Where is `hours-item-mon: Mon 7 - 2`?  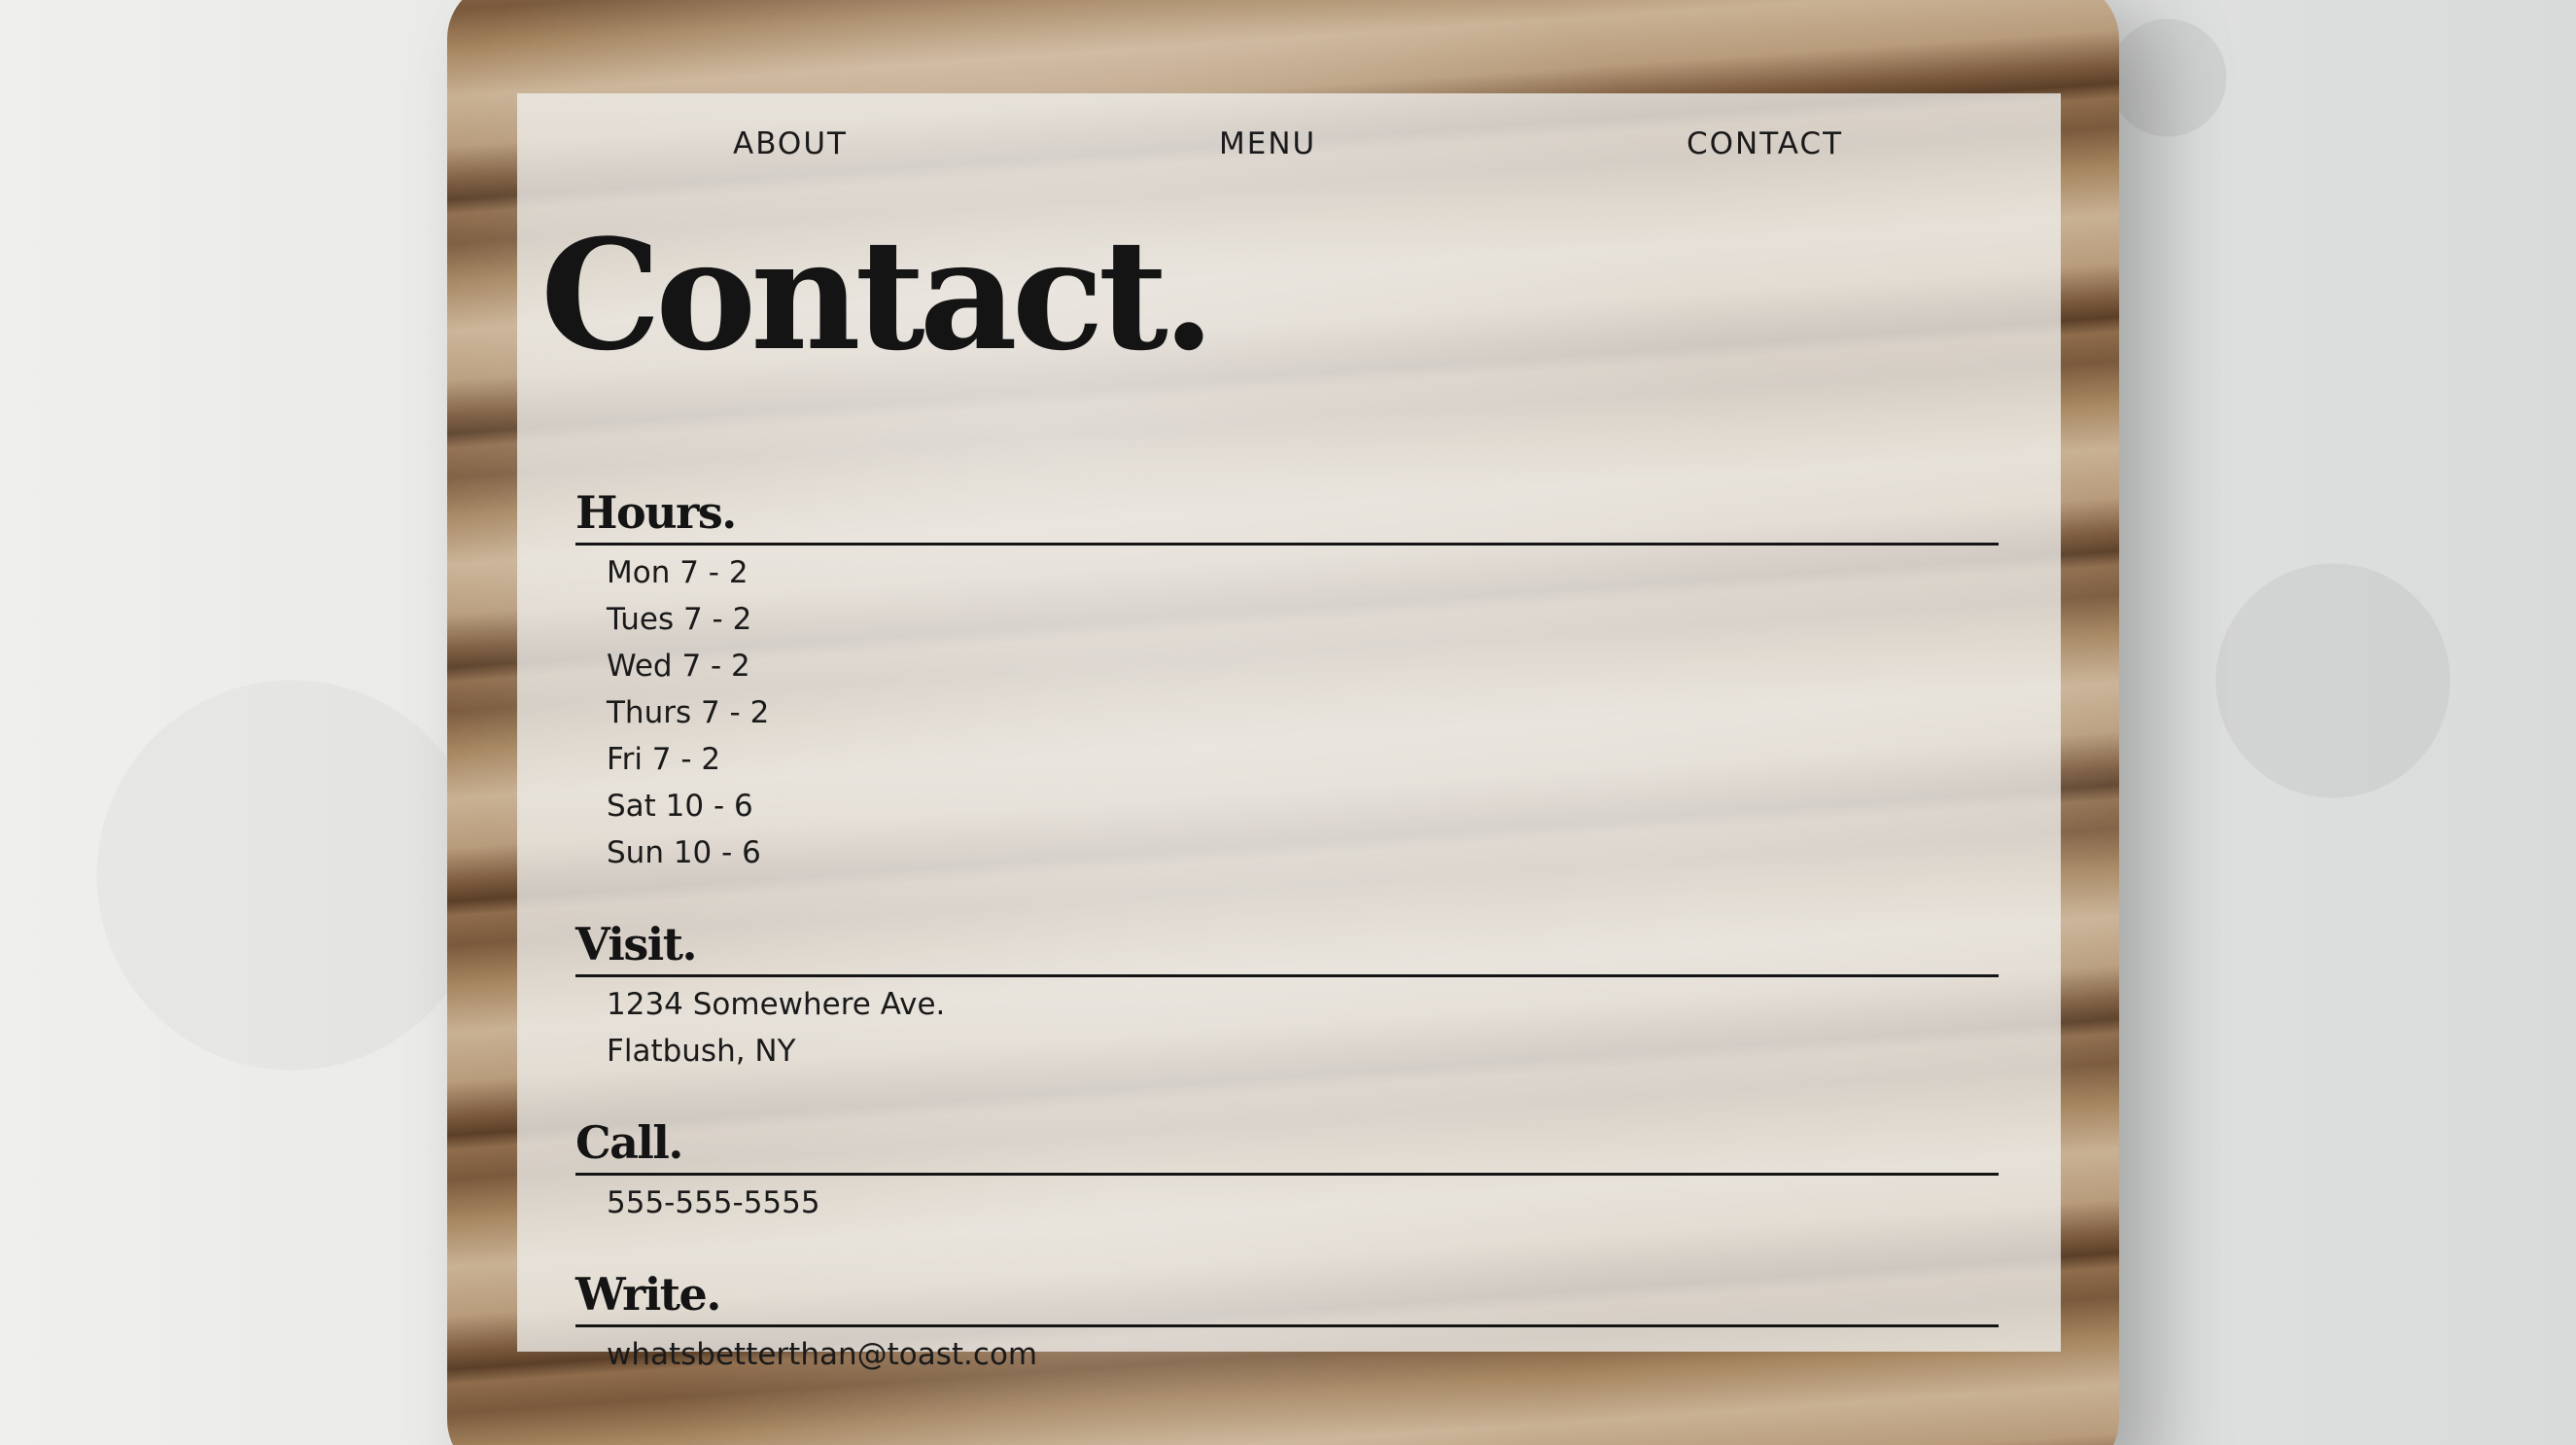 hours-item-mon: Mon 7 - 2 is located at coordinates (677, 572).